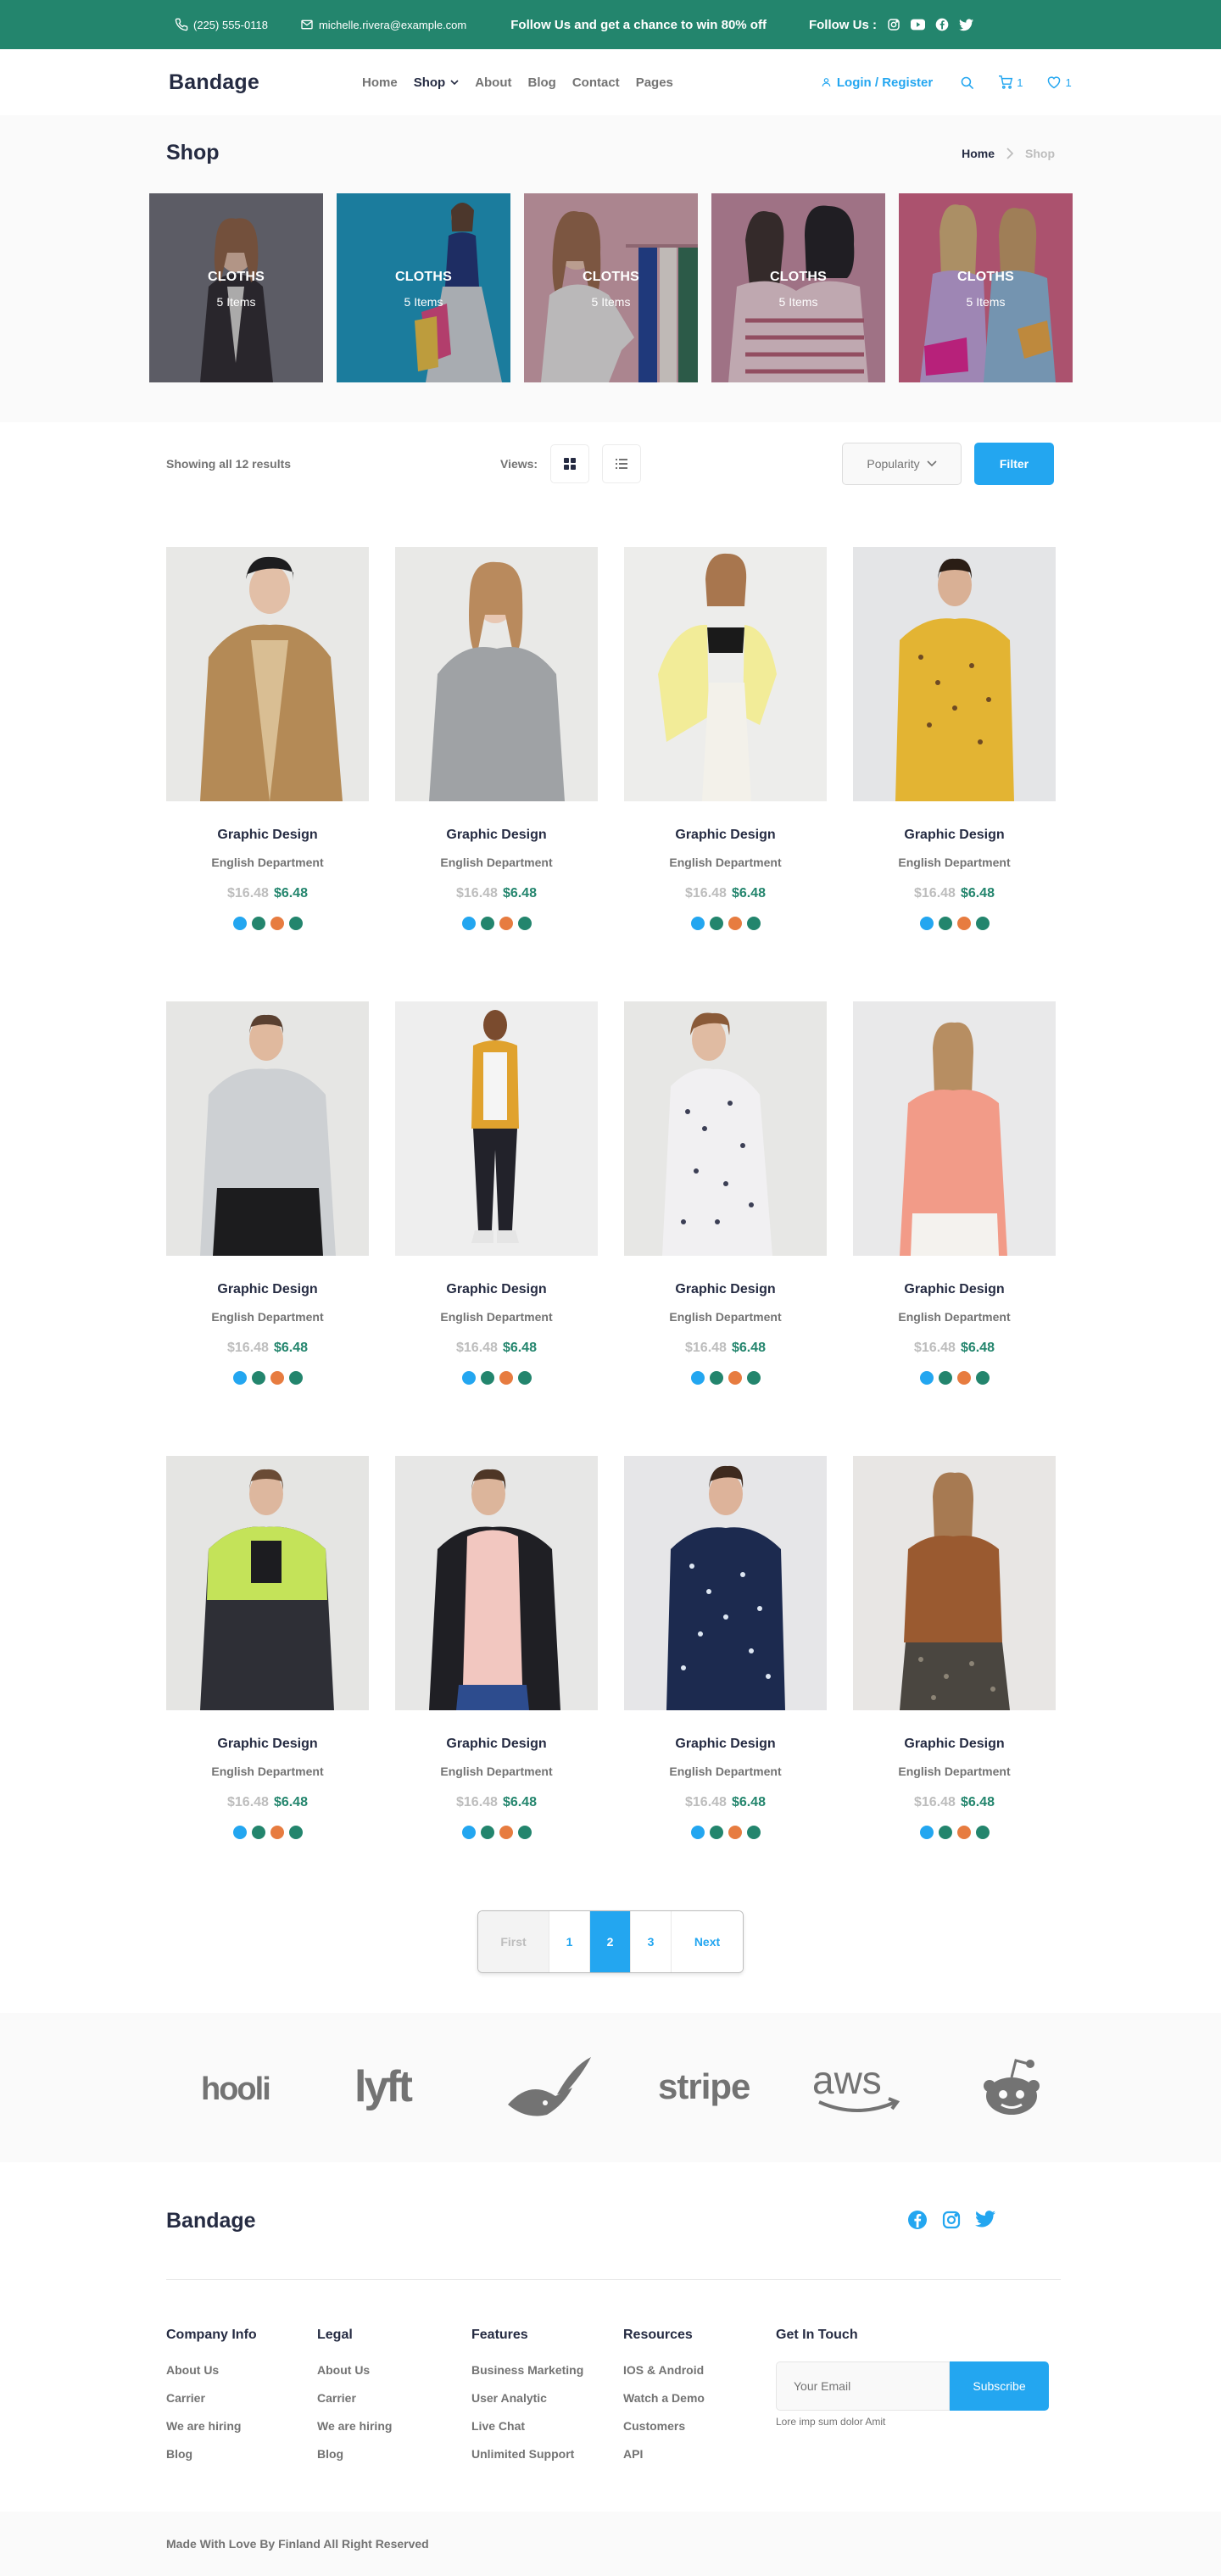 The image size is (1221, 2576). What do you see at coordinates (265, 82) in the screenshot?
I see `brand-logo: Bandage` at bounding box center [265, 82].